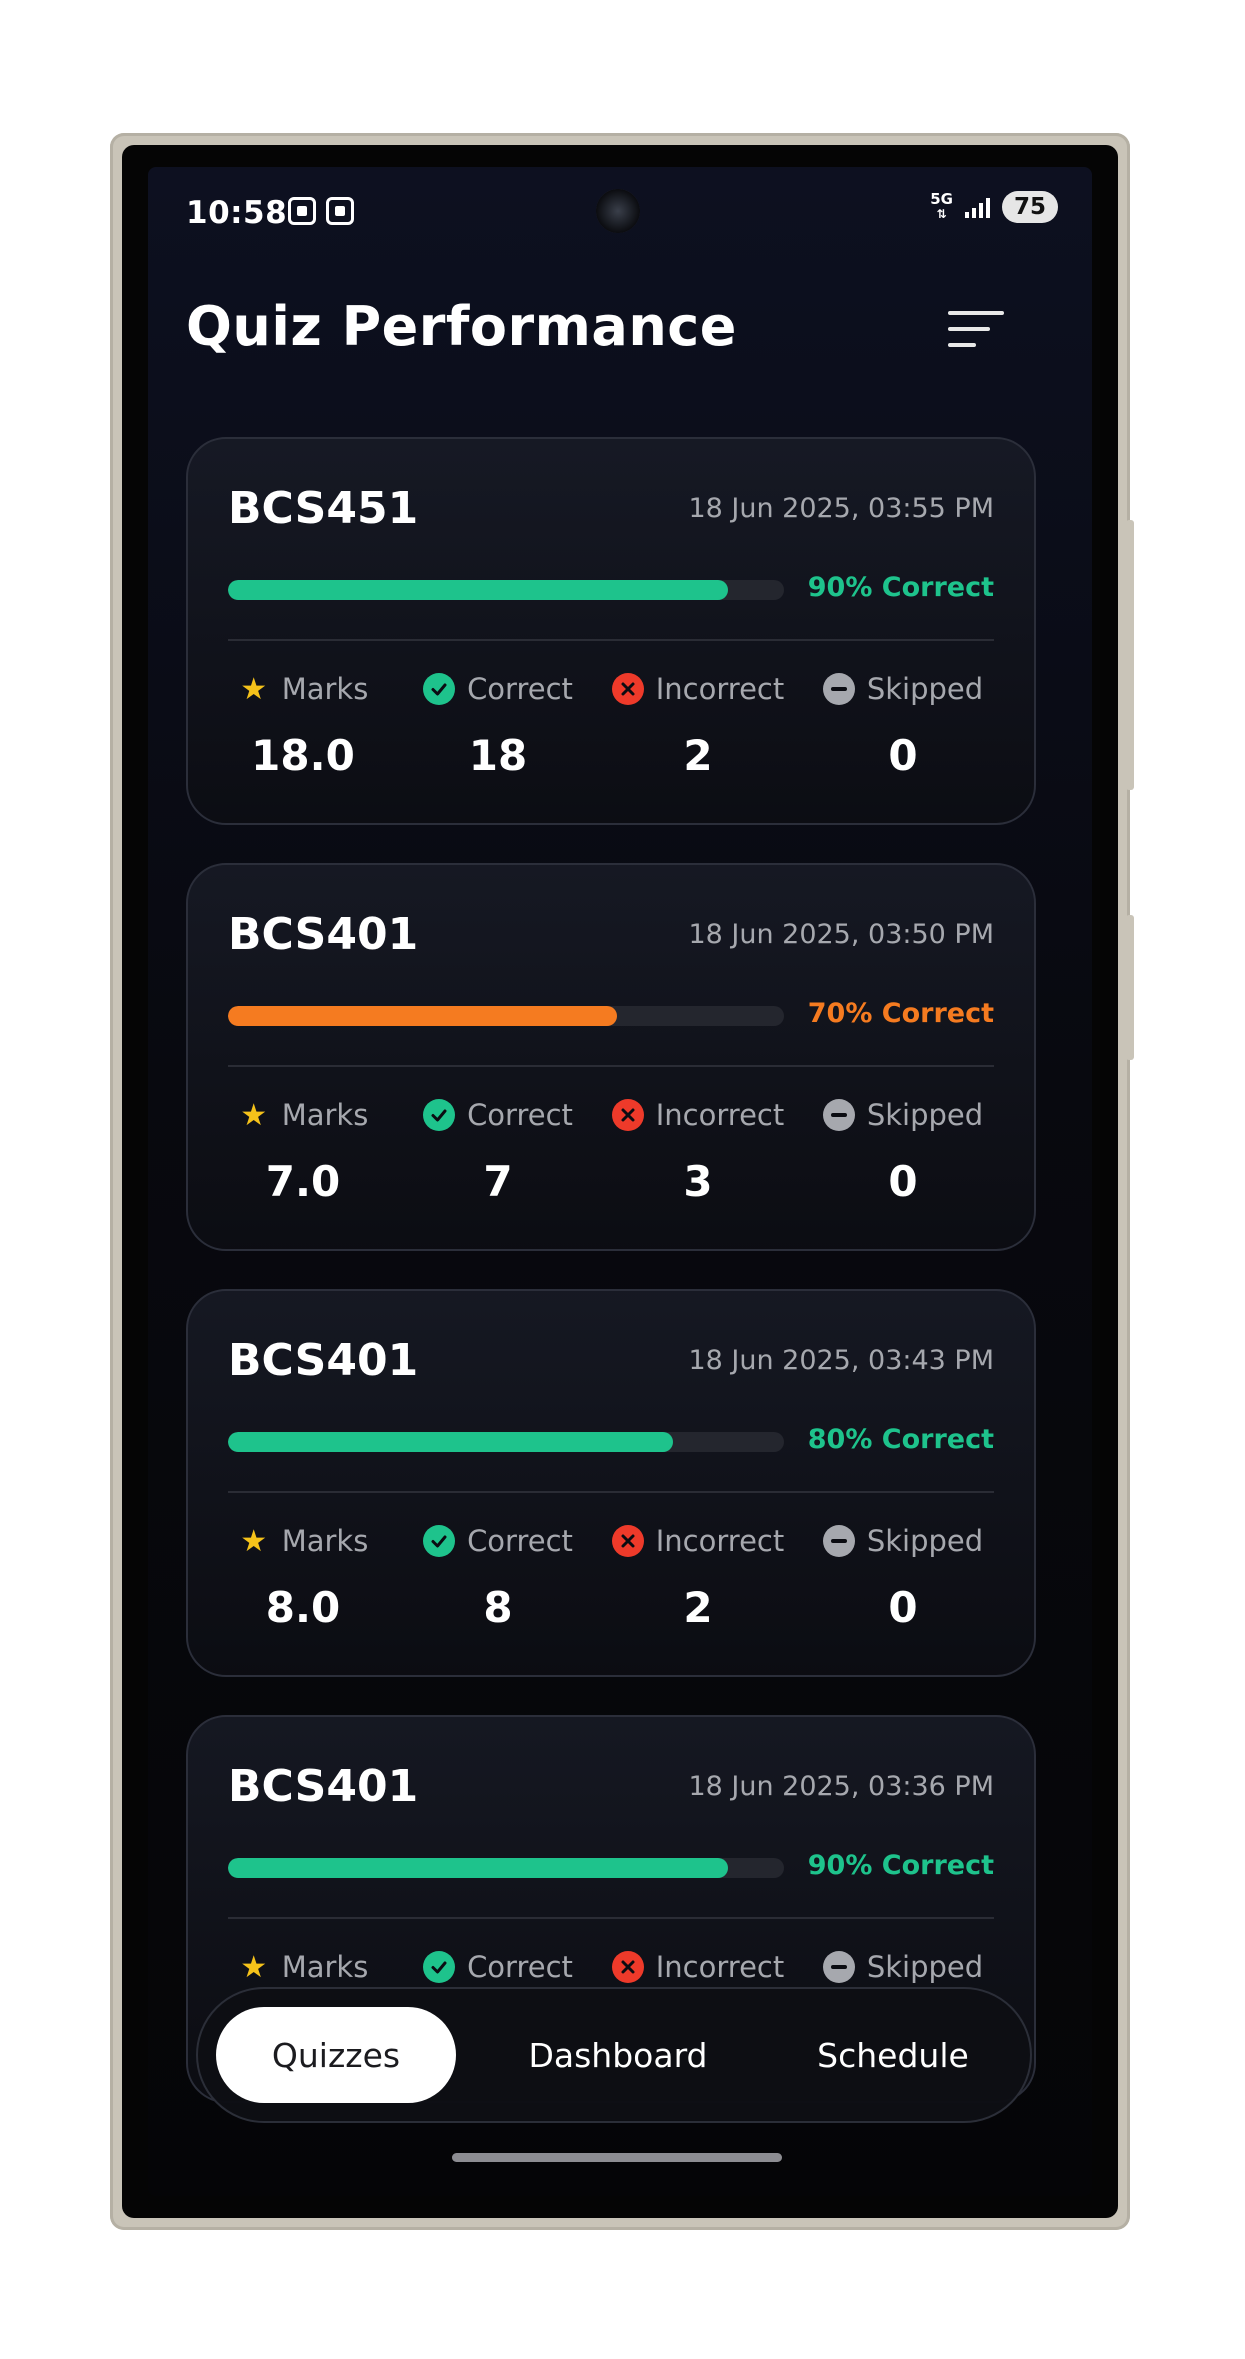  I want to click on status-bar: 10:58 5G ⇅ 75, so click(620, 212).